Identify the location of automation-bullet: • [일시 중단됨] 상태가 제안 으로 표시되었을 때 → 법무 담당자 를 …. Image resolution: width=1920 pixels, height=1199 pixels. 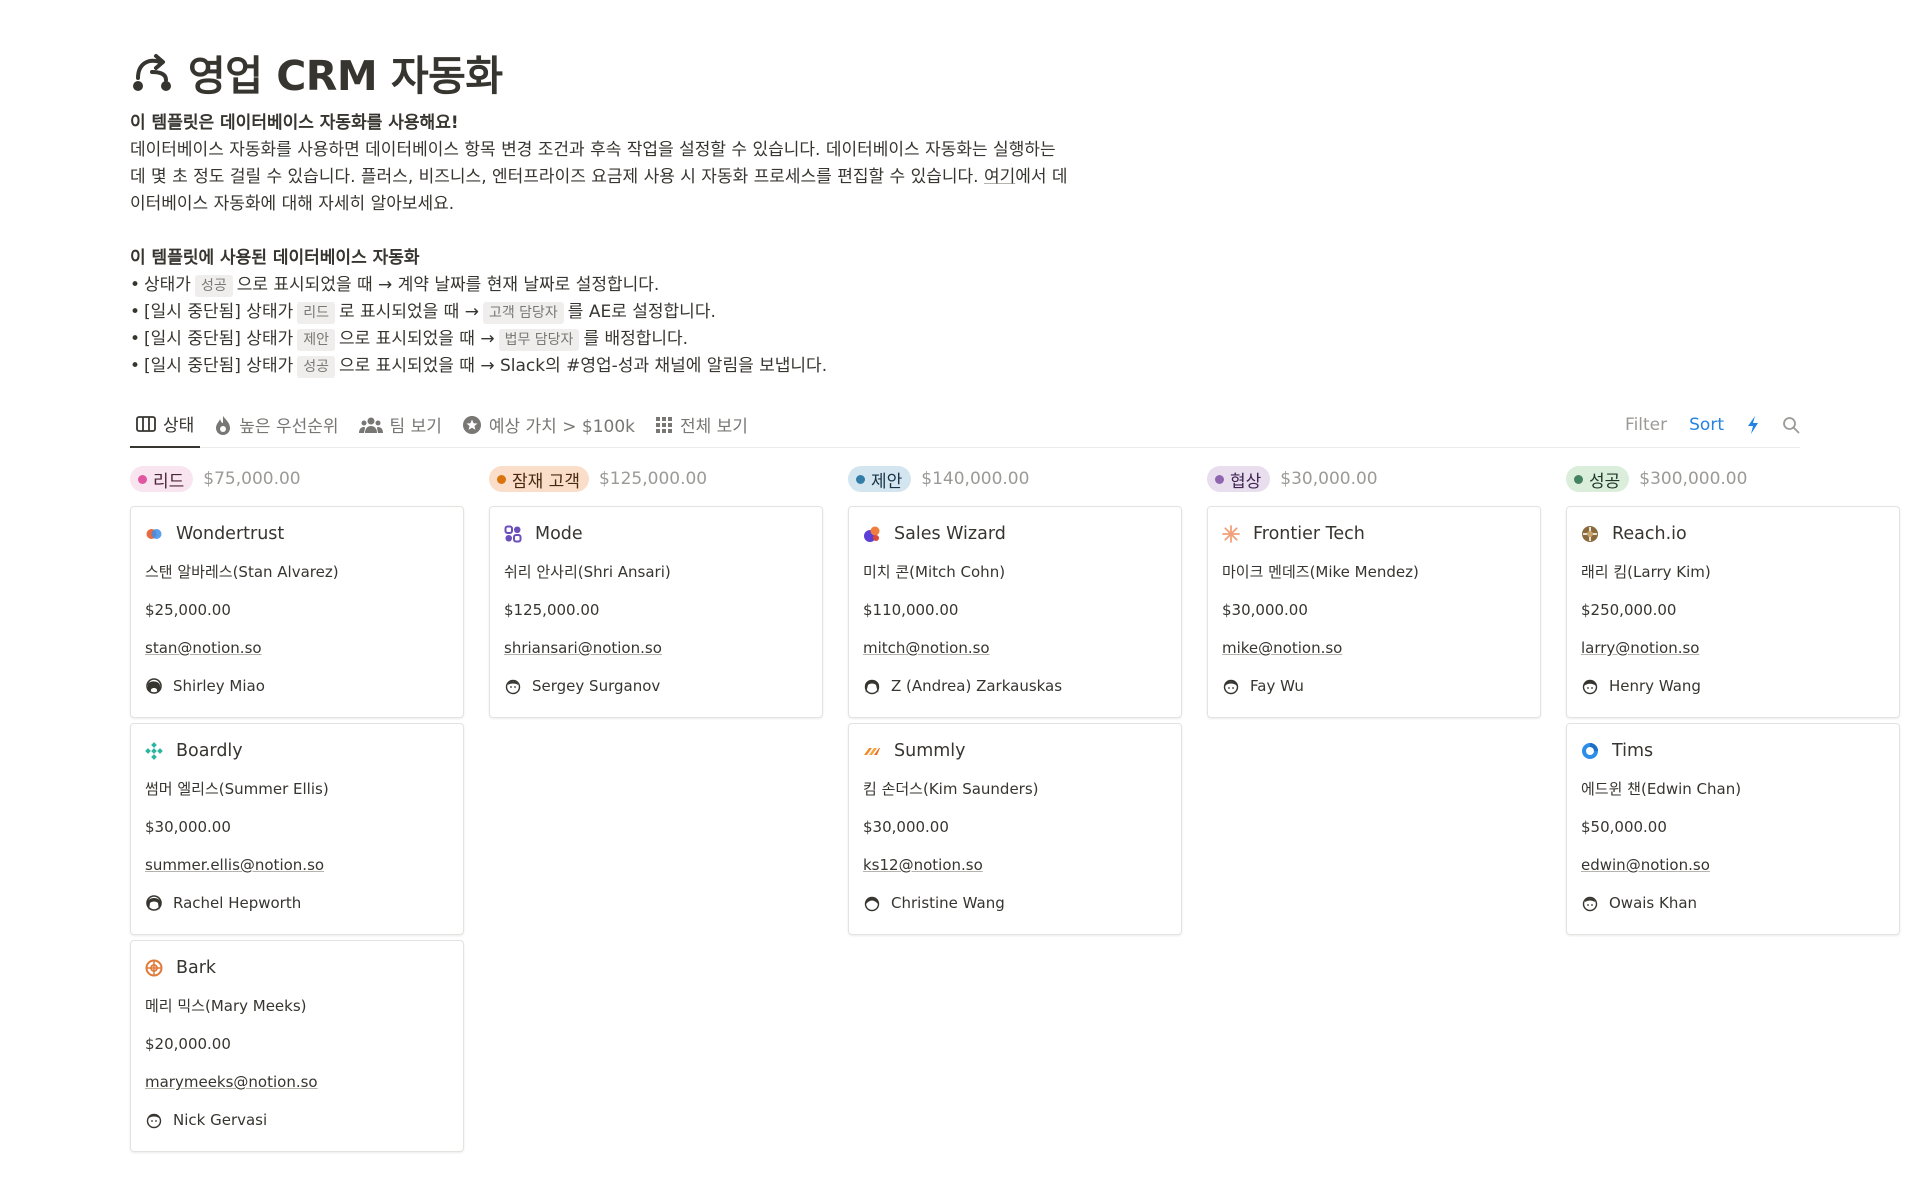
(409, 339).